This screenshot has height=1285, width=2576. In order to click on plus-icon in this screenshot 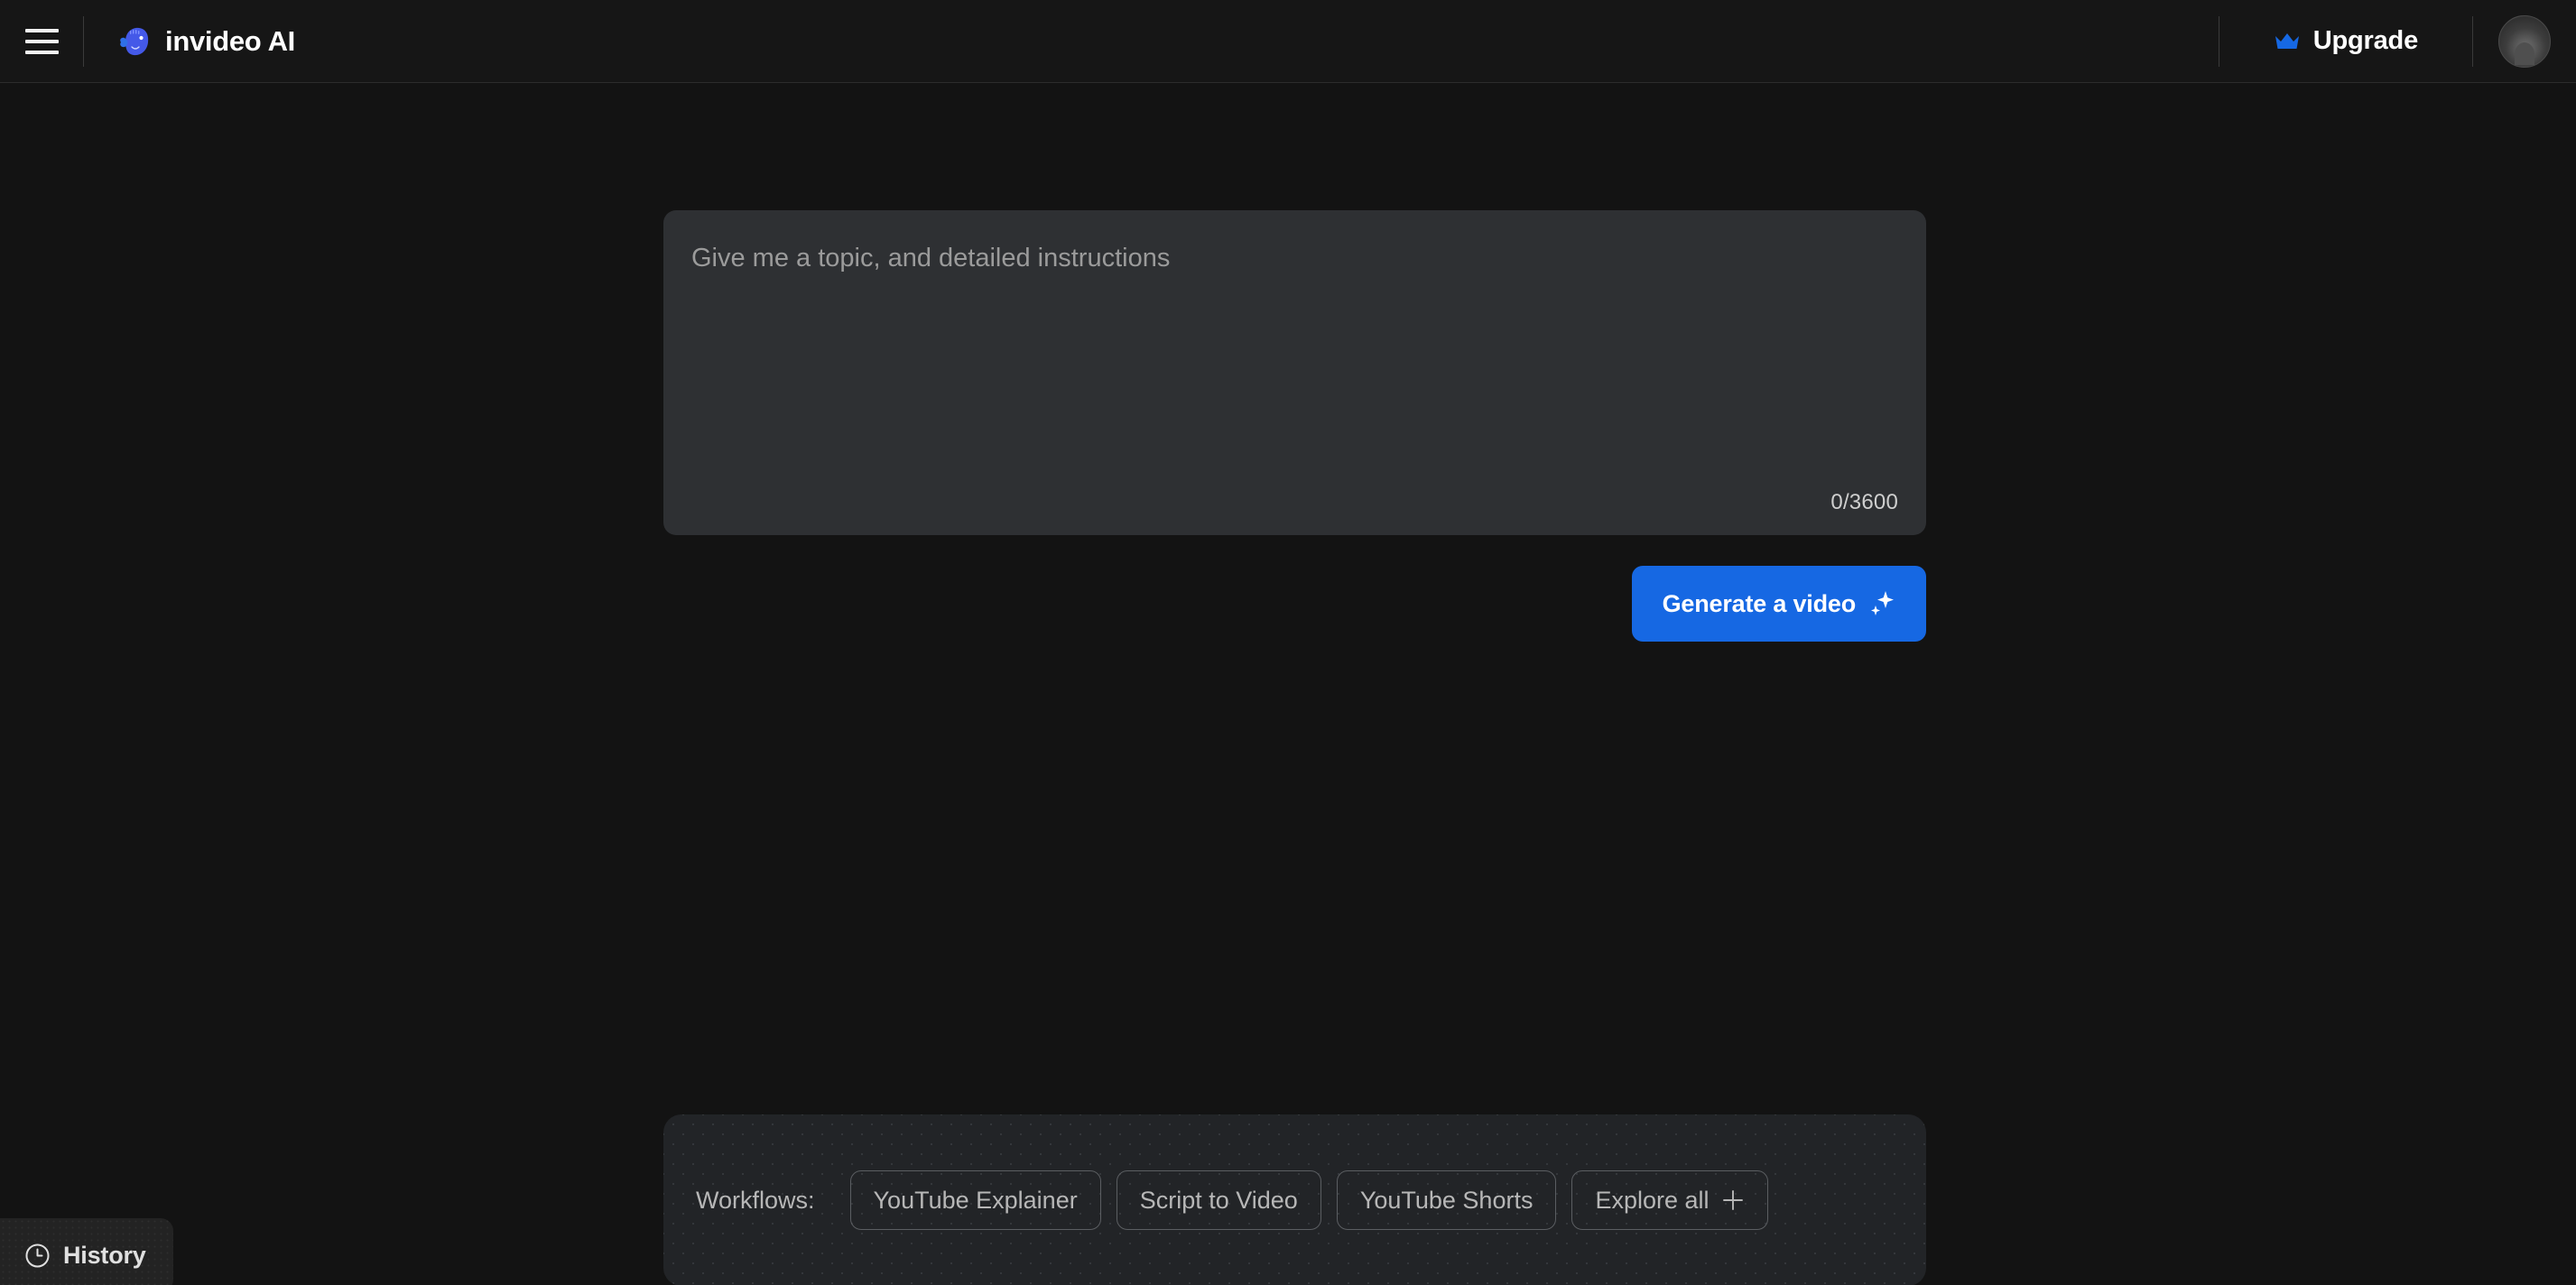, I will do `click(1732, 1200)`.